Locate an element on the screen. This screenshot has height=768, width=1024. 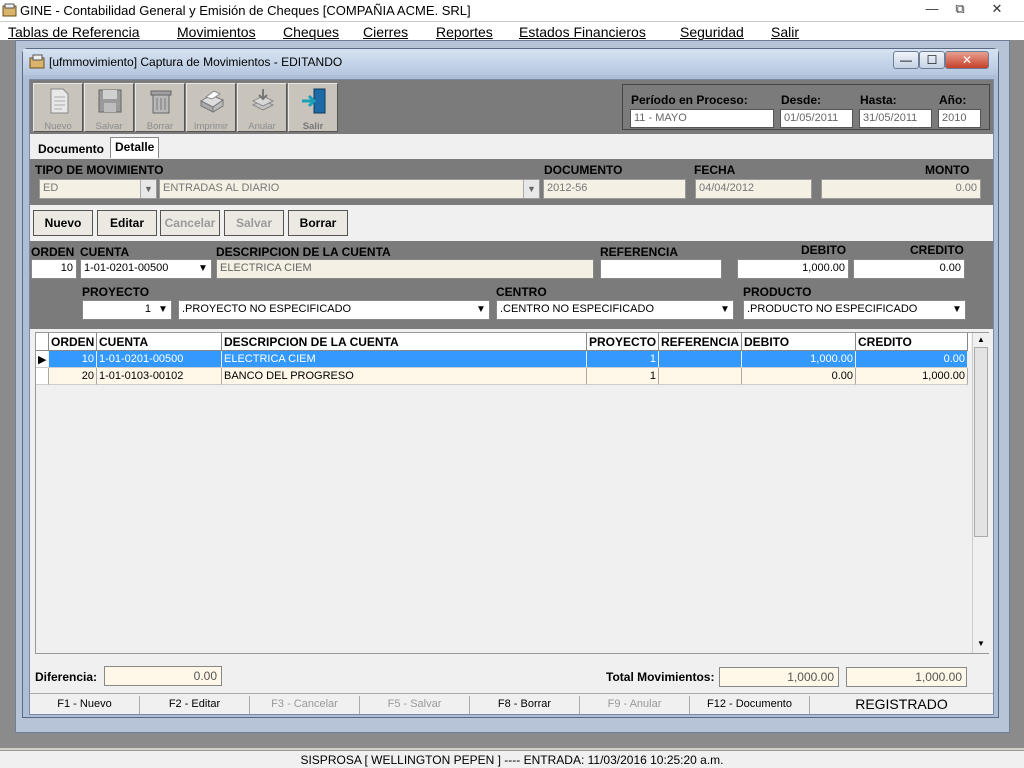
tab-documento: Documento is located at coordinates (71, 149).